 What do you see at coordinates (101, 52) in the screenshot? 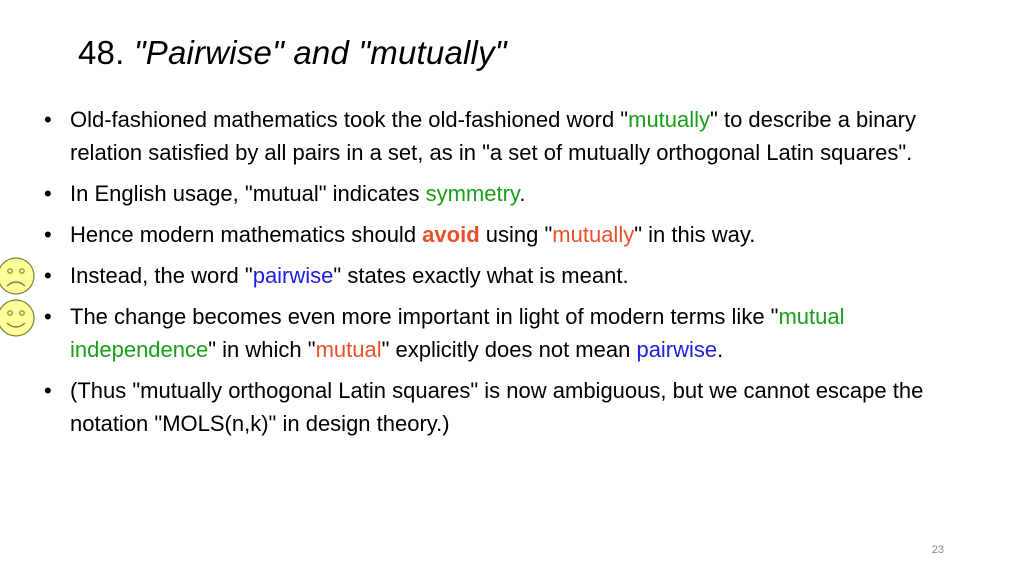
I see `slide-title-number: 48.` at bounding box center [101, 52].